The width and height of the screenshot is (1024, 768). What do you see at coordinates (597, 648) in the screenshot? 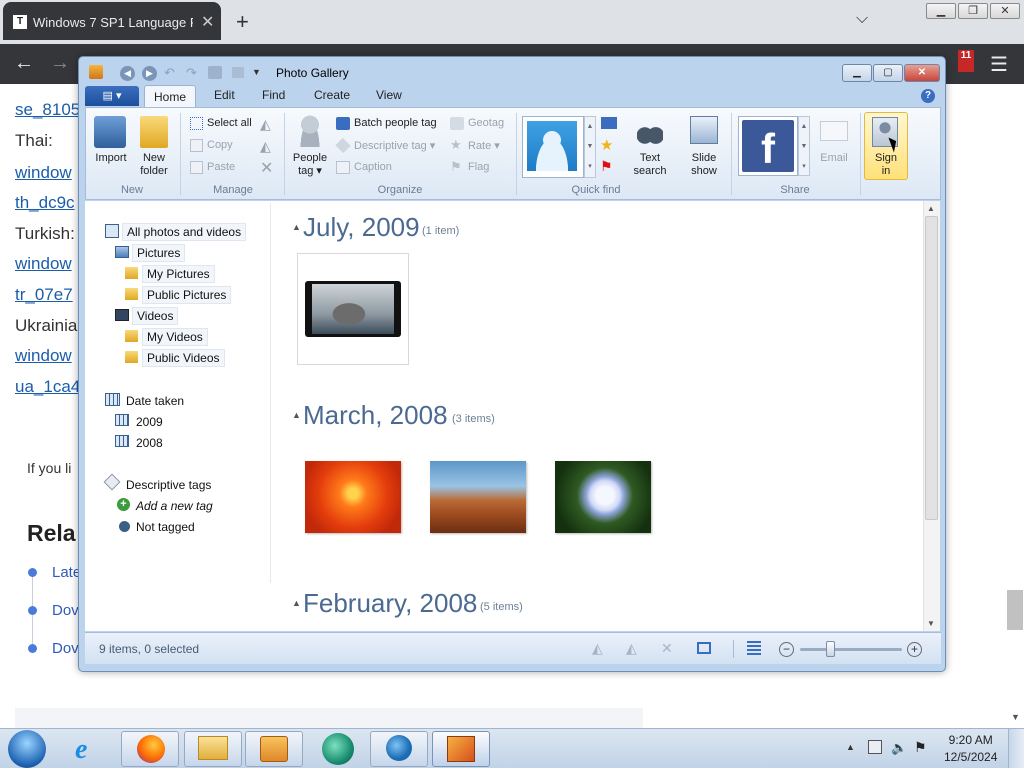
I see `rotate-left-icon: ◭` at bounding box center [597, 648].